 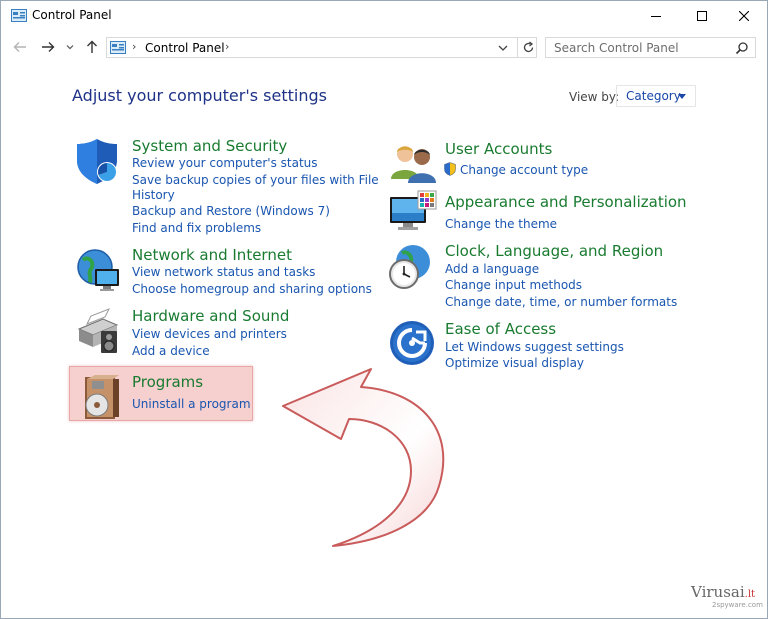 I want to click on change-theme-link: Change the theme, so click(x=501, y=224).